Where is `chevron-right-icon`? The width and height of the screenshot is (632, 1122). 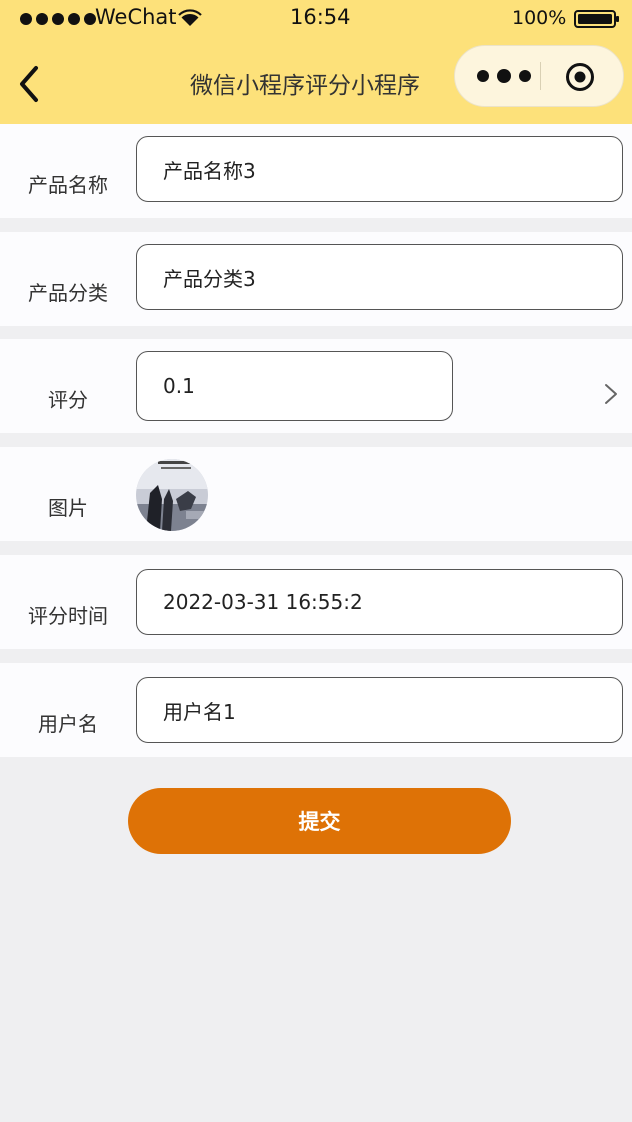
chevron-right-icon is located at coordinates (611, 394).